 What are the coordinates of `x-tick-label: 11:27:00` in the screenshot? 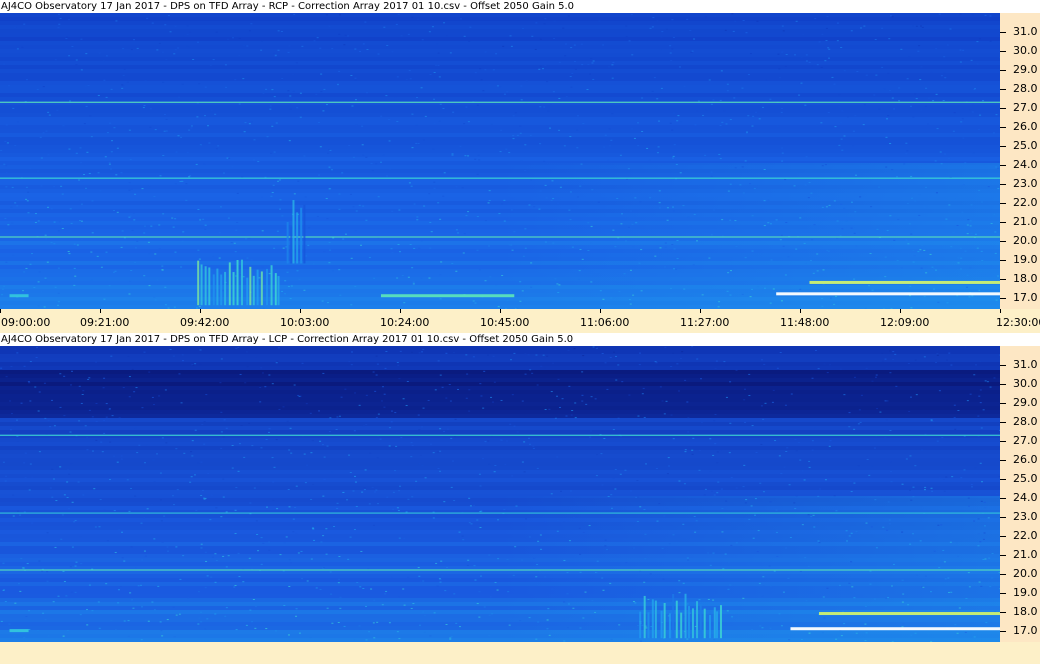 It's located at (705, 322).